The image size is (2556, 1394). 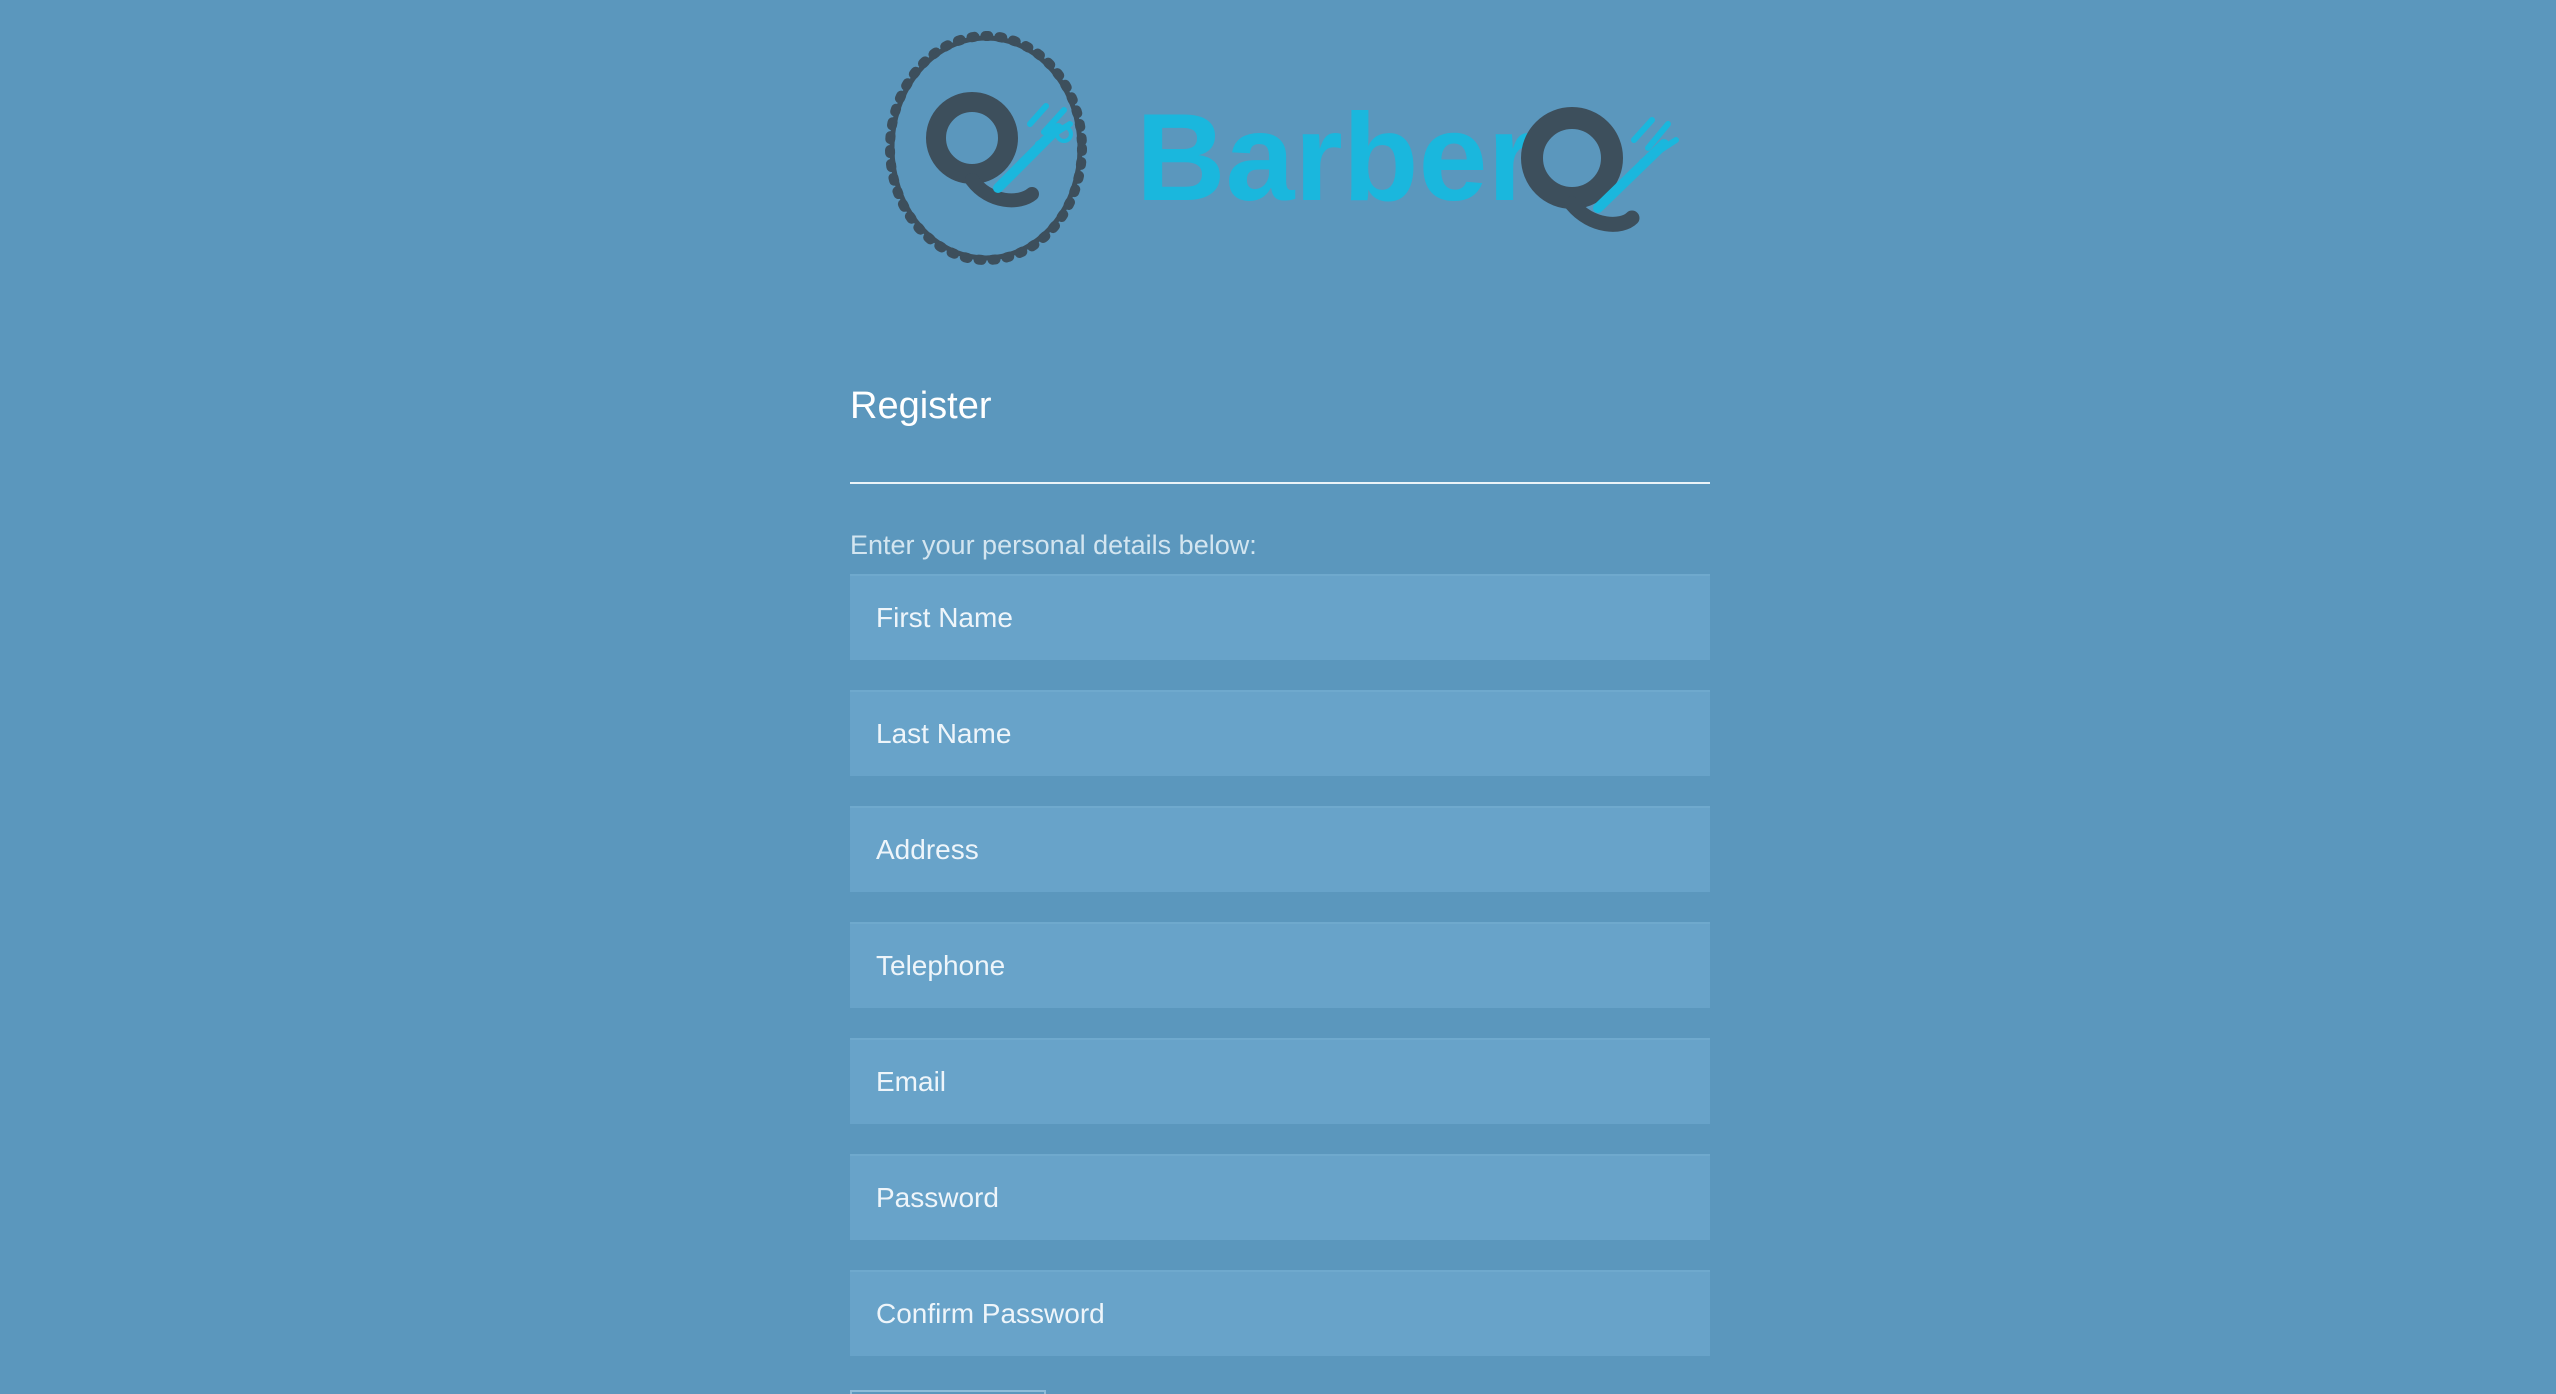 I want to click on barberq-logo: Barber, so click(x=1280, y=148).